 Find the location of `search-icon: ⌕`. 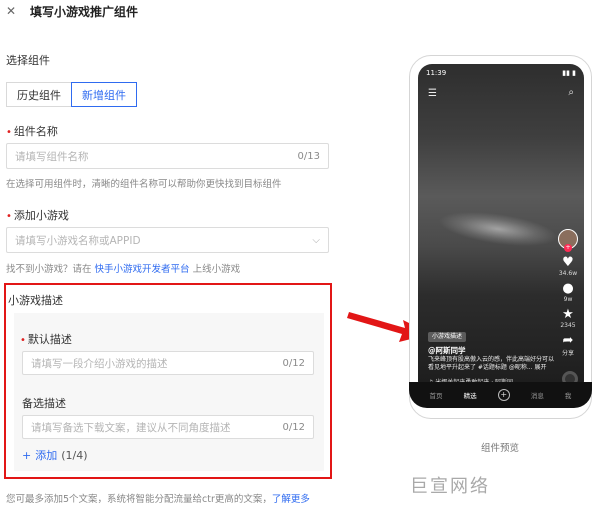

search-icon: ⌕ is located at coordinates (571, 92).